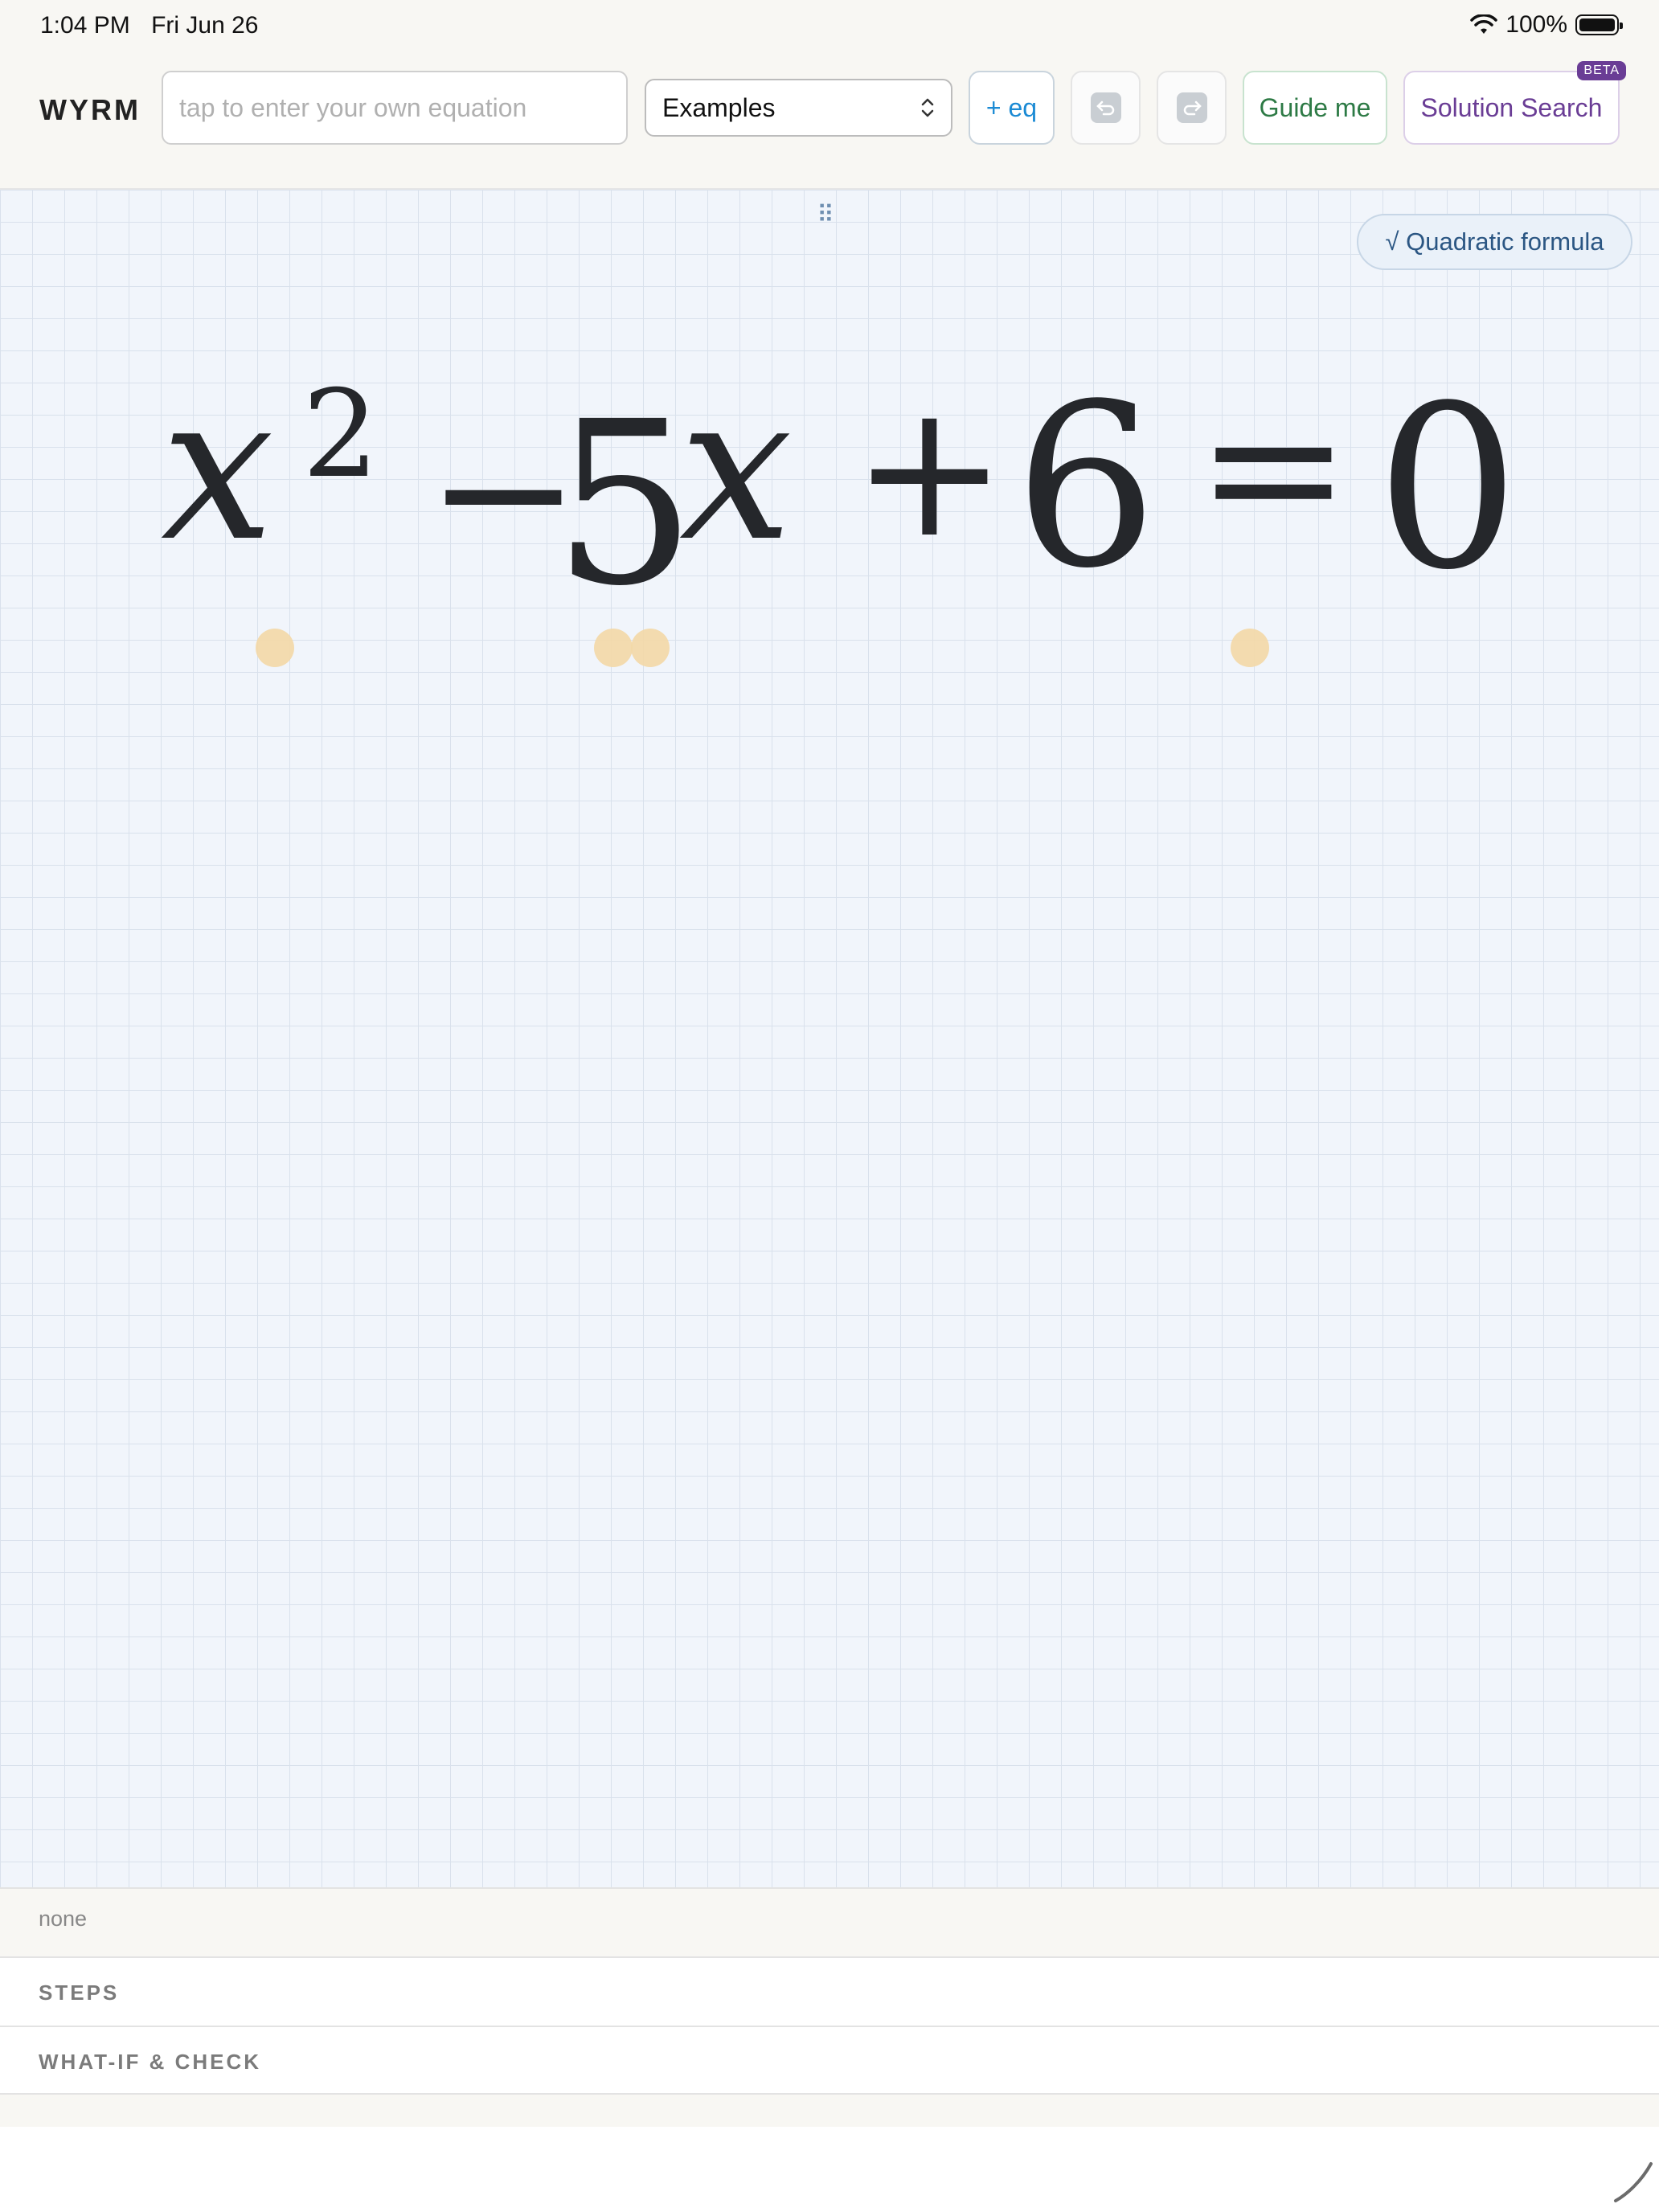 The height and width of the screenshot is (2212, 1659). I want to click on status-time: 1:04 PM Fri Jun 26, so click(149, 25).